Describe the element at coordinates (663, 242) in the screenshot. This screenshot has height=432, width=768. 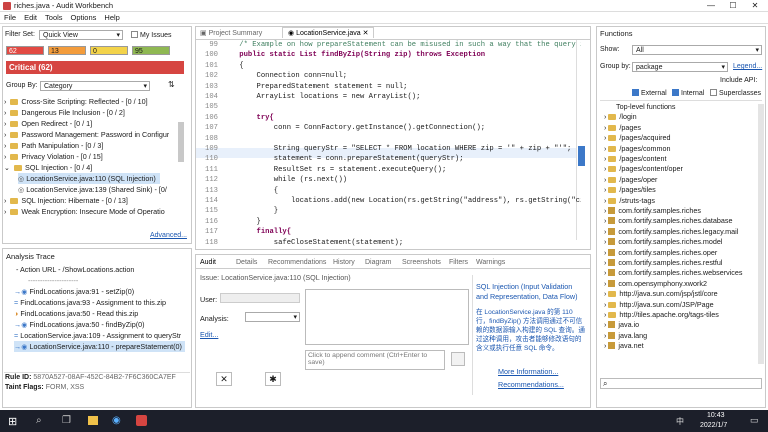
I see `function-item: › com.fortify.samples.riches.model` at that location.